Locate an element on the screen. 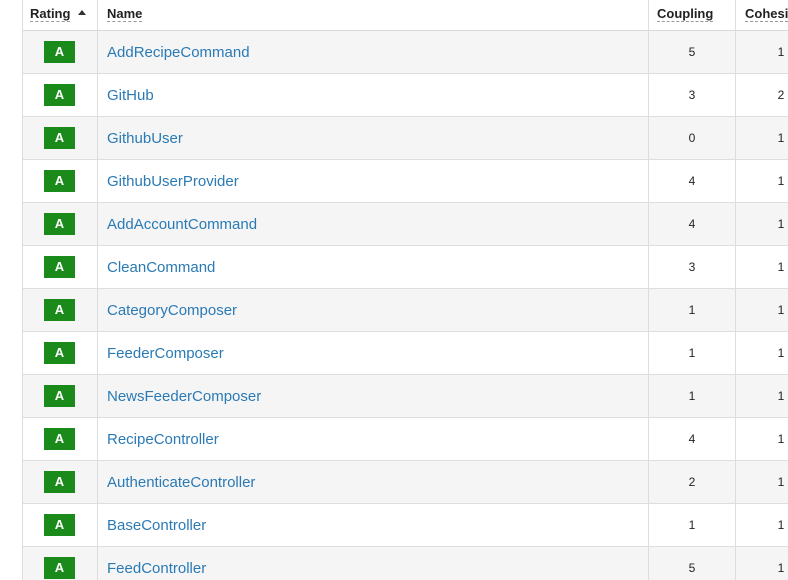  name-header-label: Name is located at coordinates (125, 14).